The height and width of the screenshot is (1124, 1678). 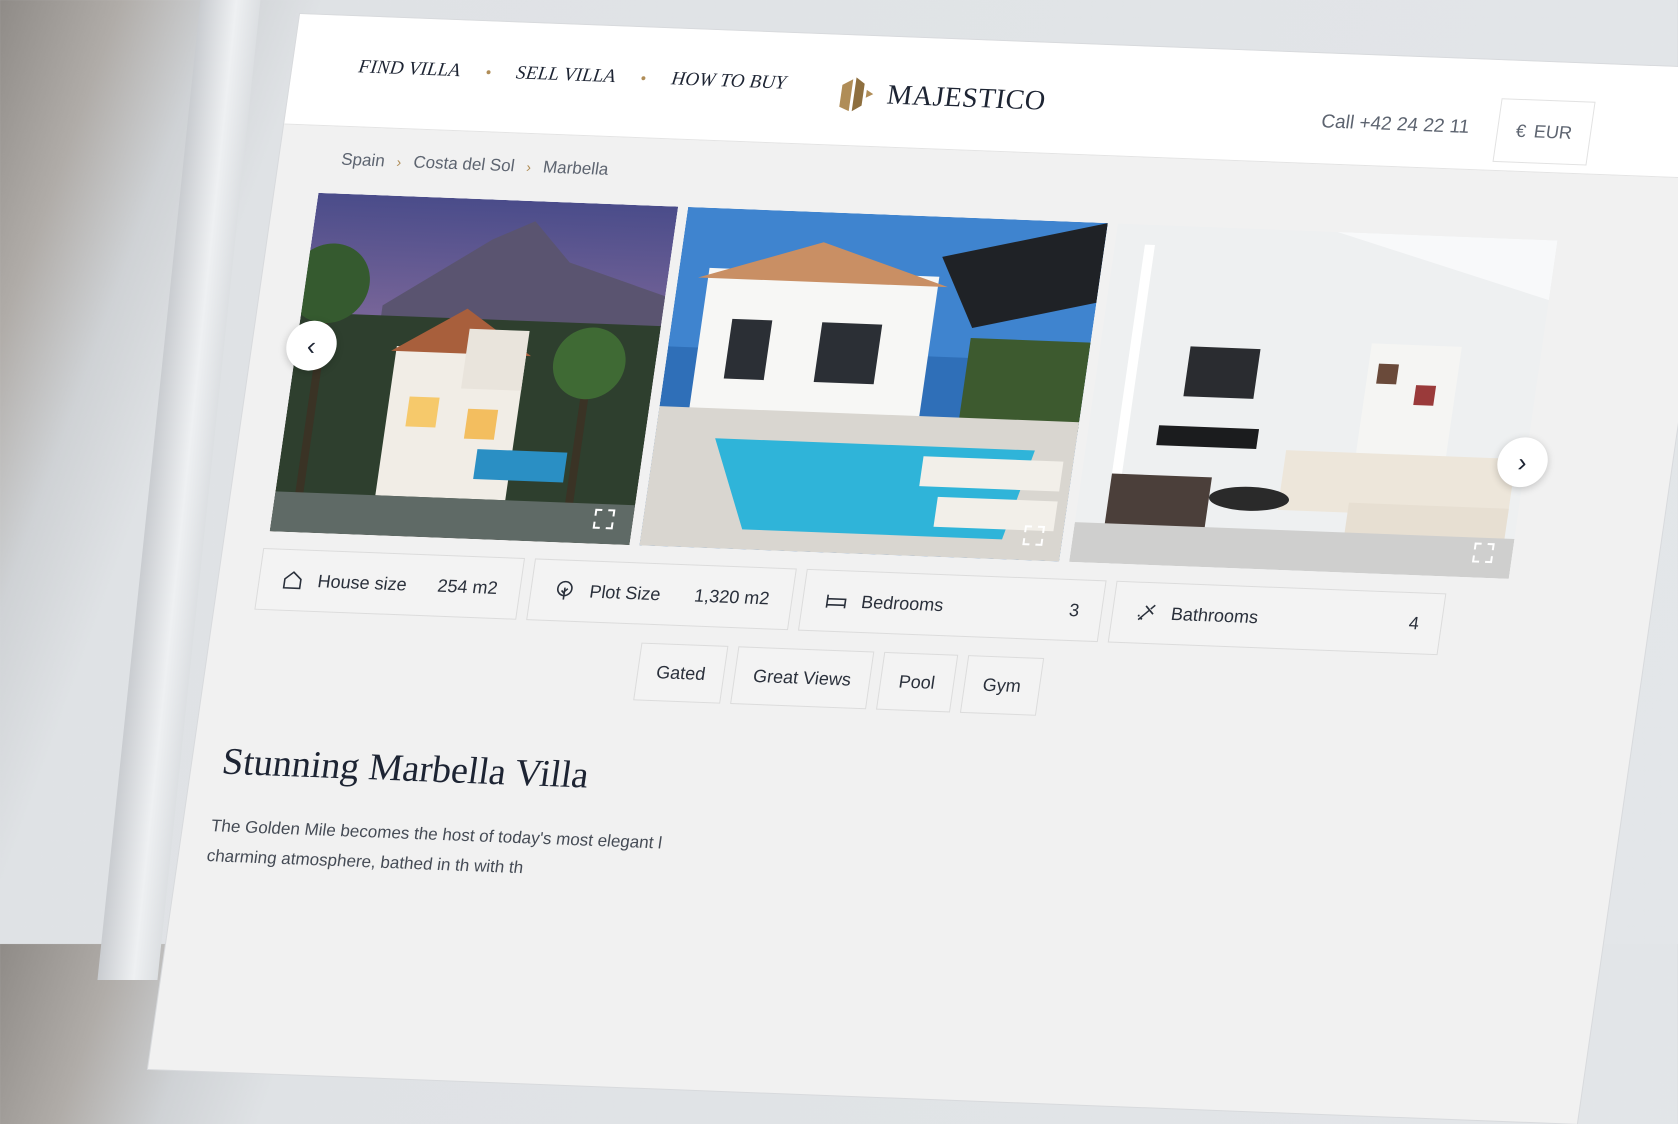 I want to click on stat-label: Plot Size, so click(x=625, y=592).